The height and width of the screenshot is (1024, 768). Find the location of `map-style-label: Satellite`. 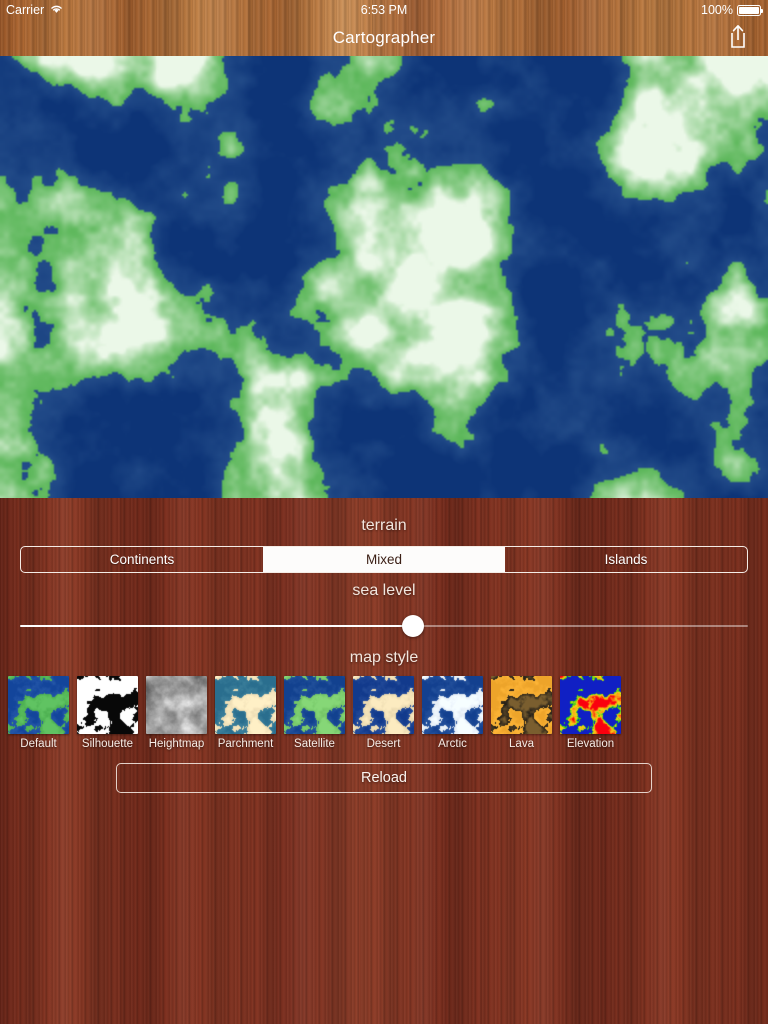

map-style-label: Satellite is located at coordinates (314, 744).